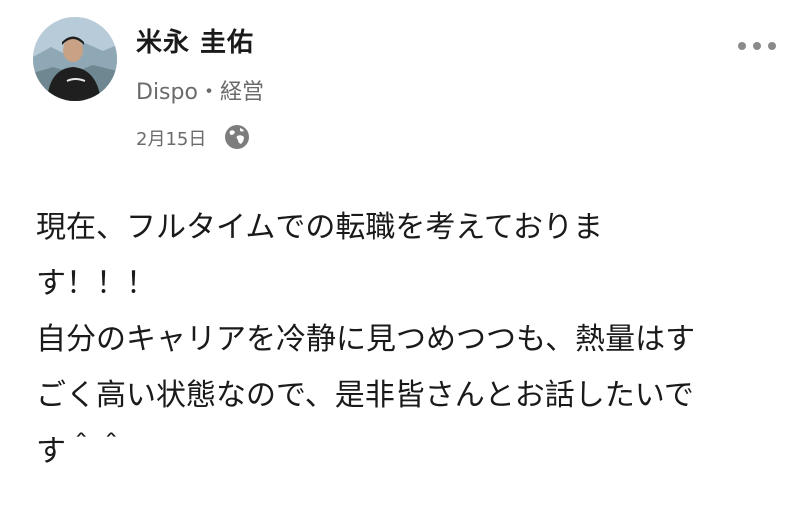 This screenshot has width=800, height=512. Describe the element at coordinates (81, 451) in the screenshot. I see `post-line: す＾＾` at that location.